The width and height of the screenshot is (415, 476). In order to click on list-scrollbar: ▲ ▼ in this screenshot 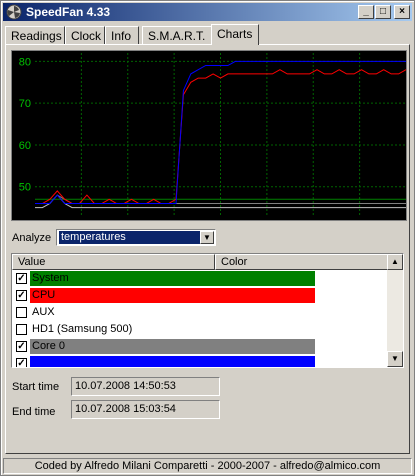, I will do `click(395, 310)`.